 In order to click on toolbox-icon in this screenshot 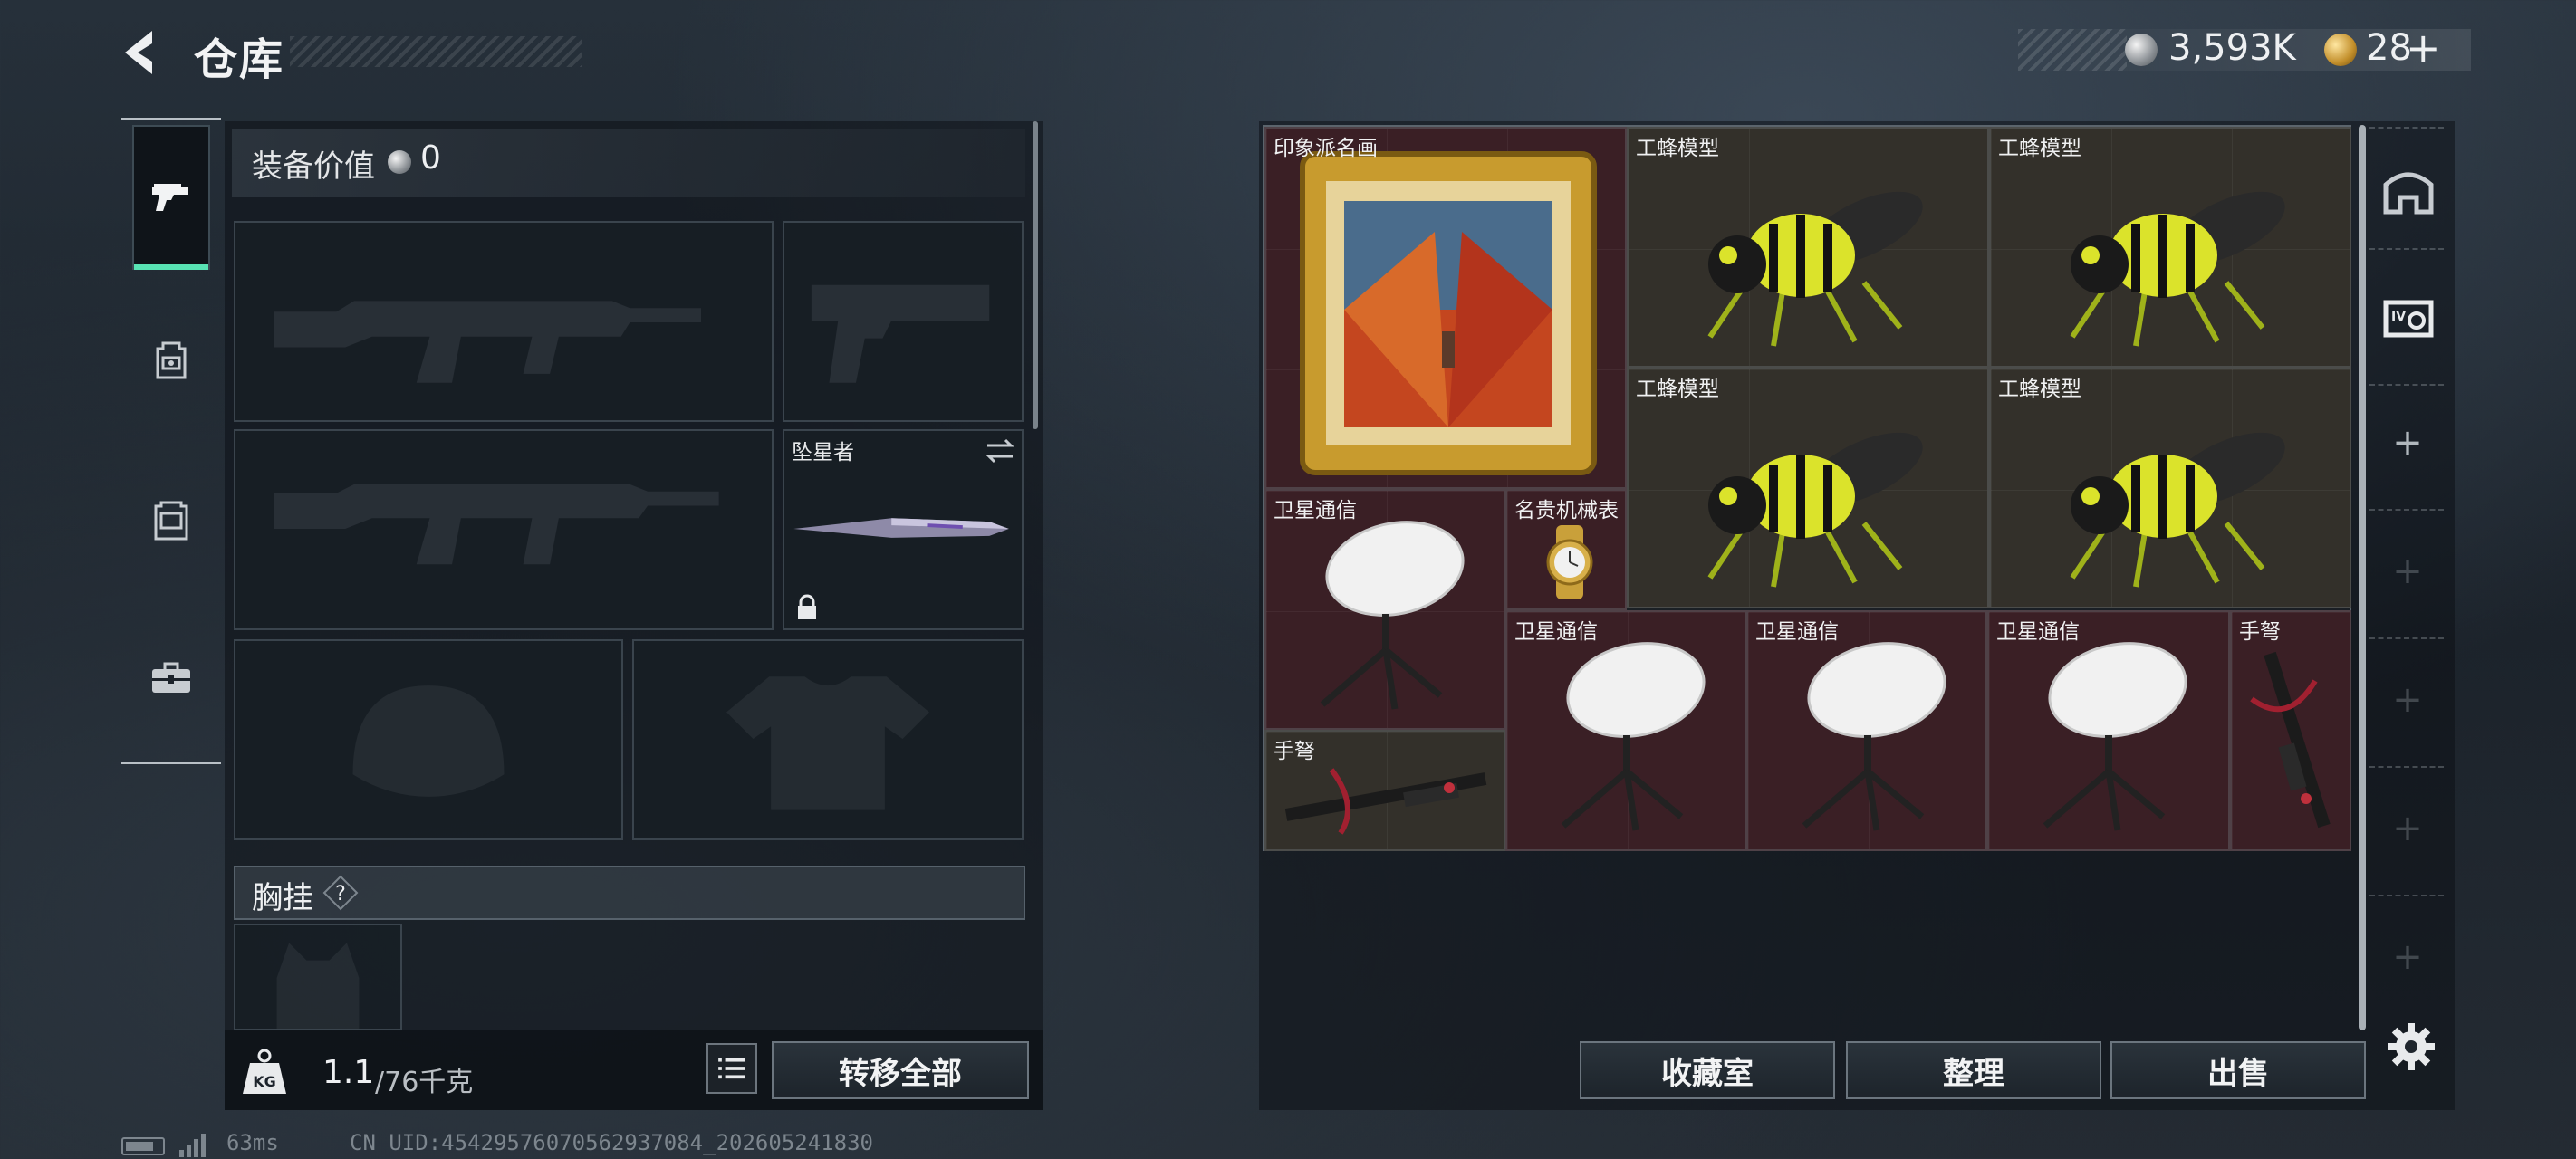, I will do `click(171, 678)`.